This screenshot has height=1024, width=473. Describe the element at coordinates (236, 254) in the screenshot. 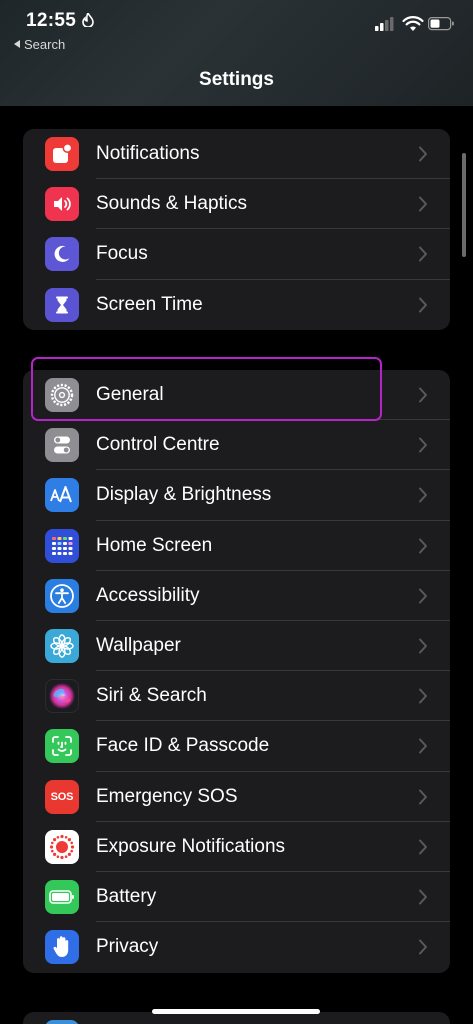

I see `settings-item-focus: Focus` at that location.